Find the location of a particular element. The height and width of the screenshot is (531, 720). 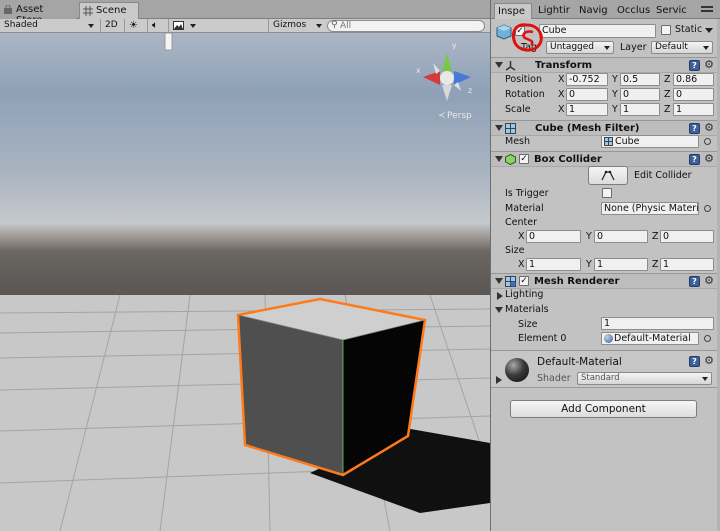

view-orientation-gizmo: y x z ≺ Persp is located at coordinates (444, 81).